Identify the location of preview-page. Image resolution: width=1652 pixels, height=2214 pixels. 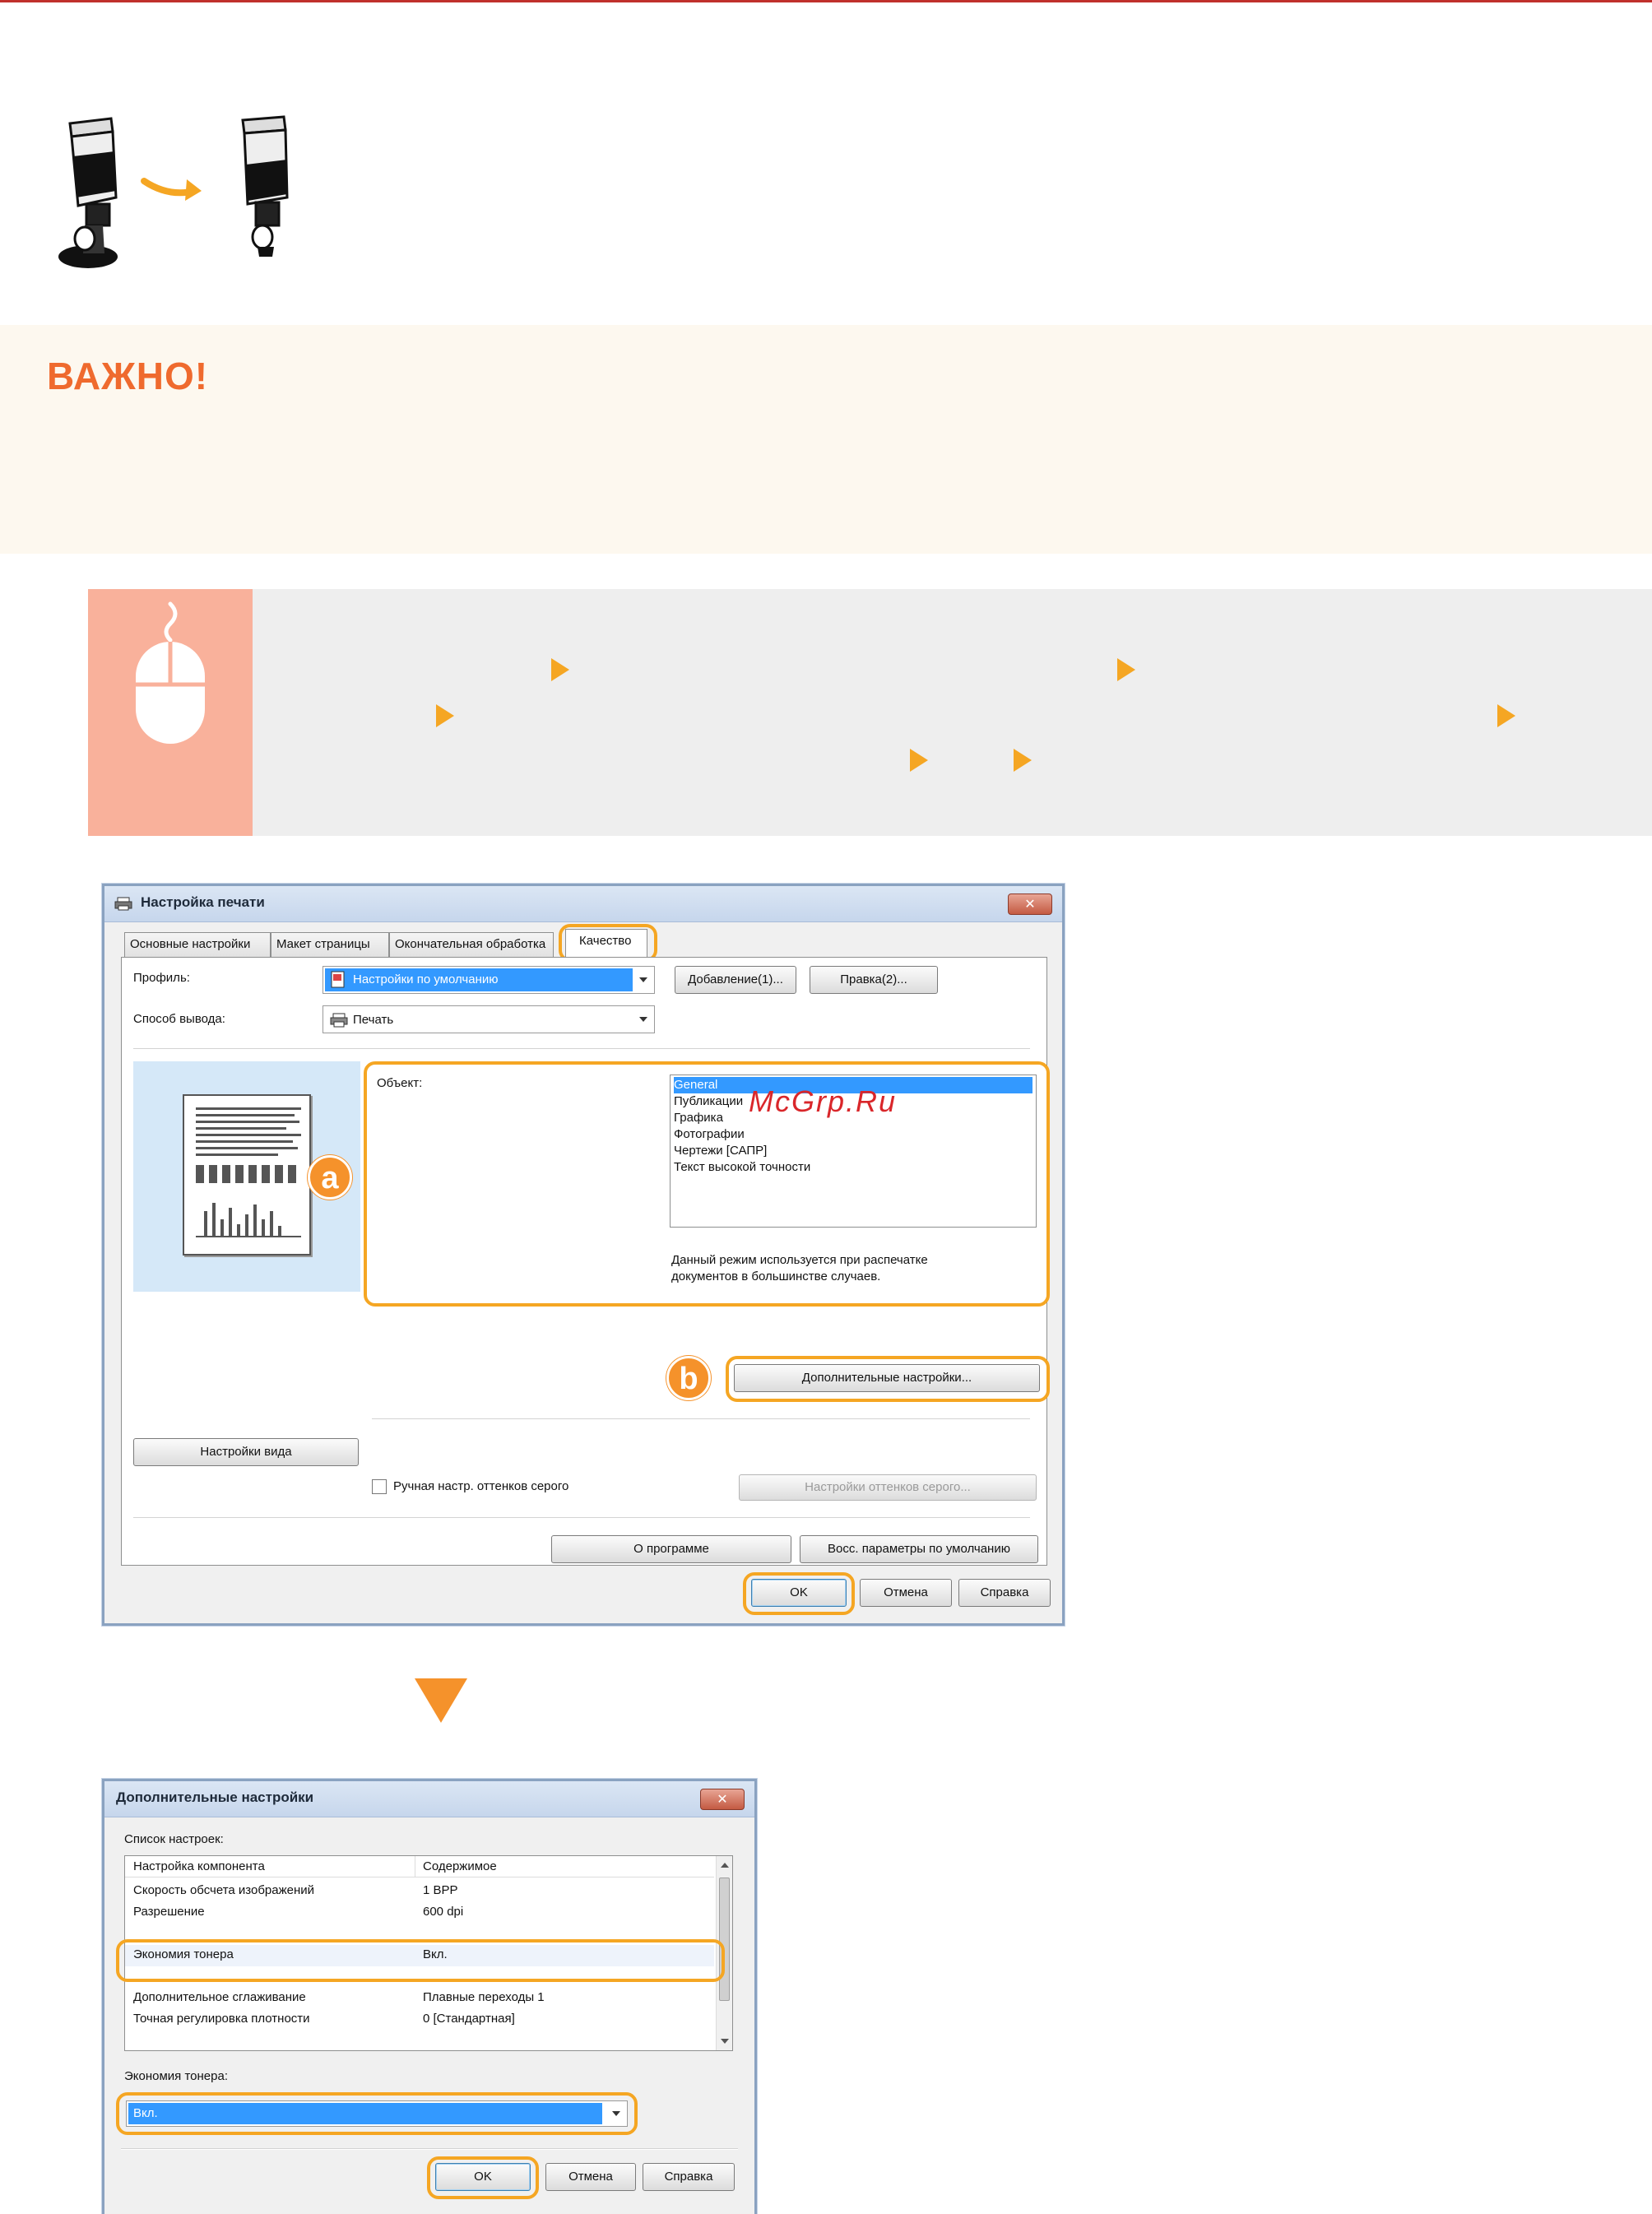
(247, 1175).